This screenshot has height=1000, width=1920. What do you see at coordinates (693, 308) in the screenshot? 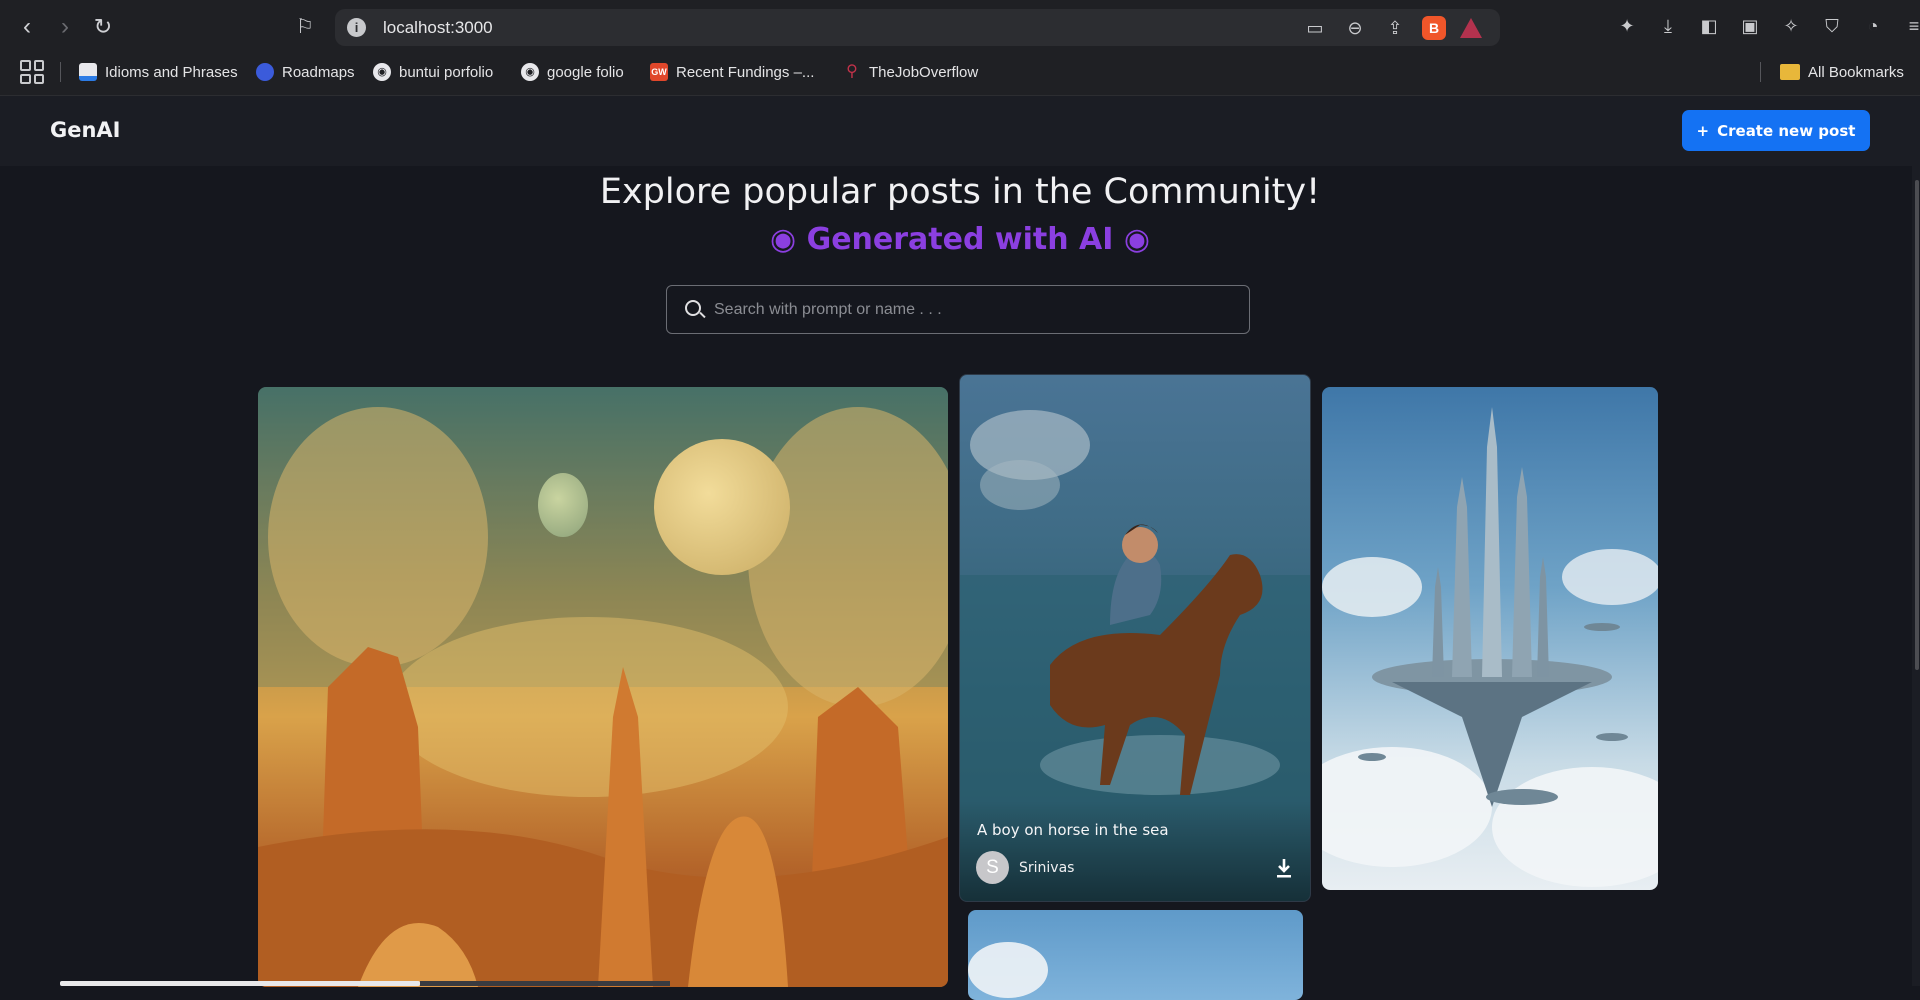
I see `search-icon` at bounding box center [693, 308].